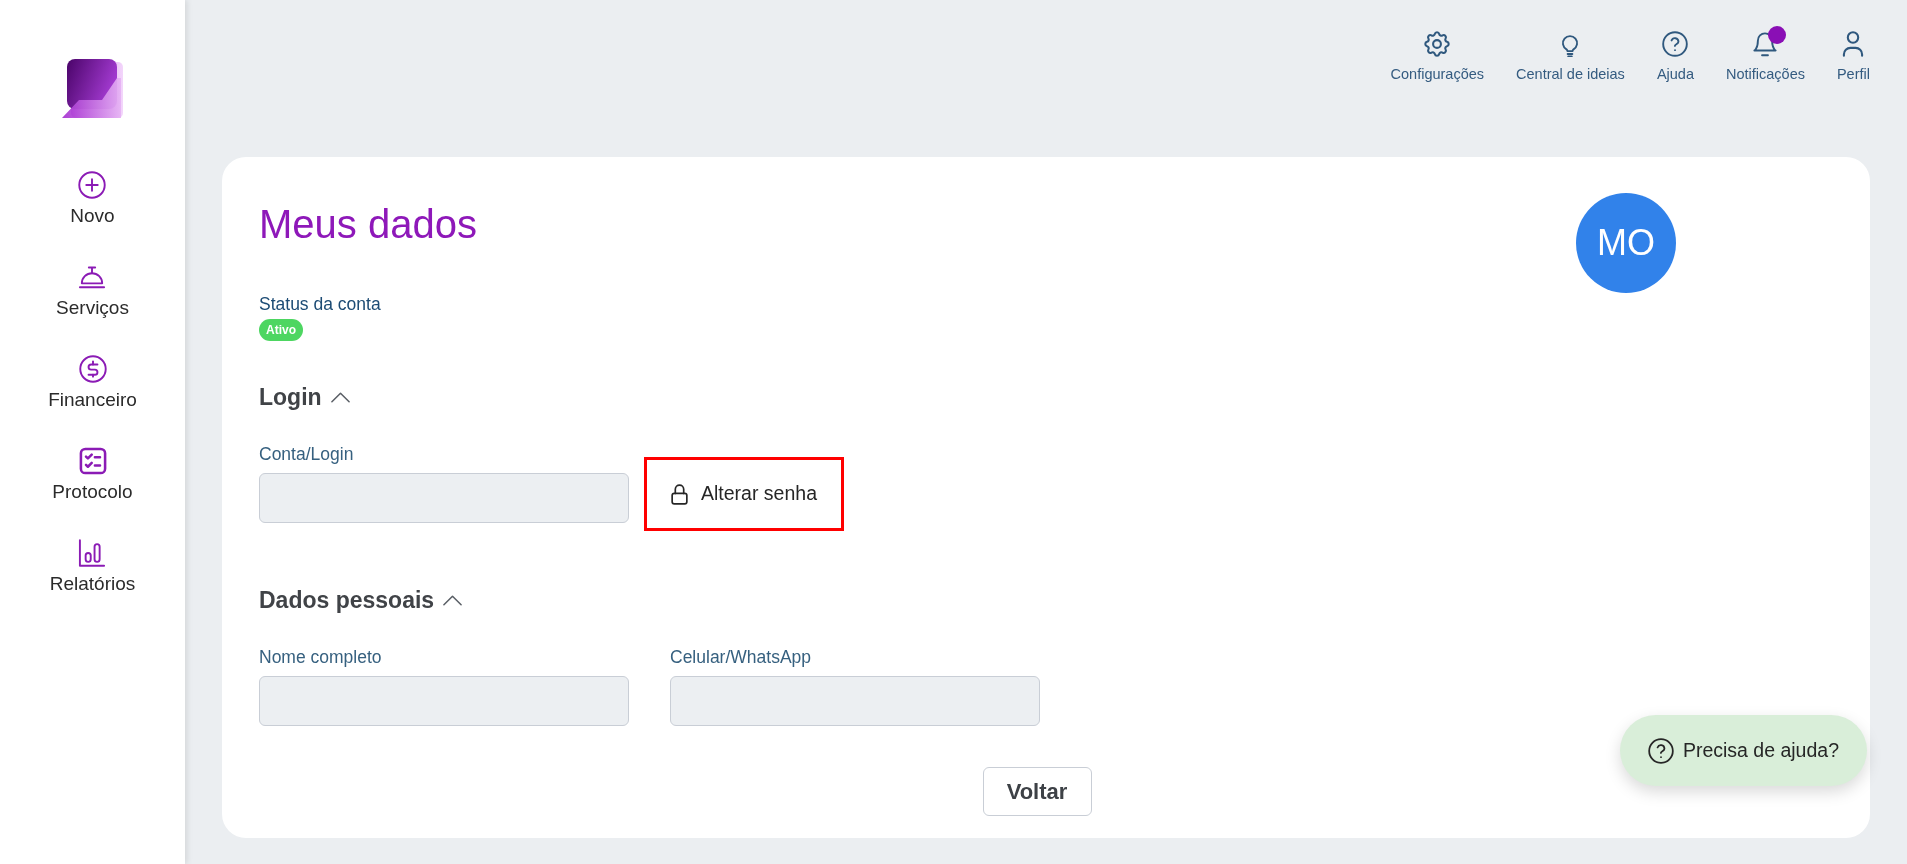  I want to click on avatar: MO, so click(1626, 243).